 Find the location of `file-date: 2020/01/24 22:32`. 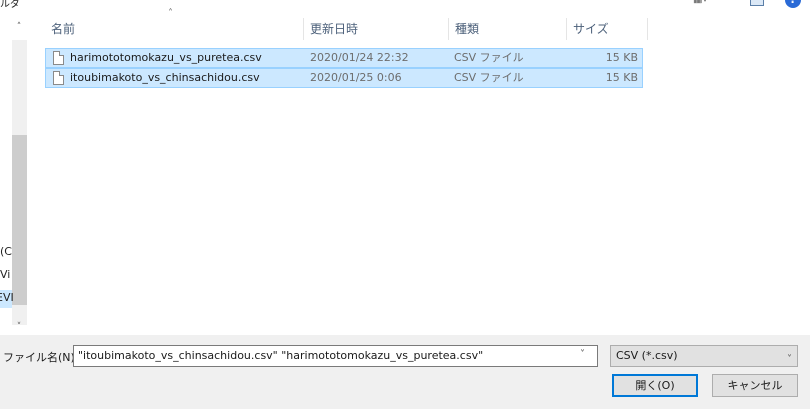

file-date: 2020/01/24 22:32 is located at coordinates (359, 57).